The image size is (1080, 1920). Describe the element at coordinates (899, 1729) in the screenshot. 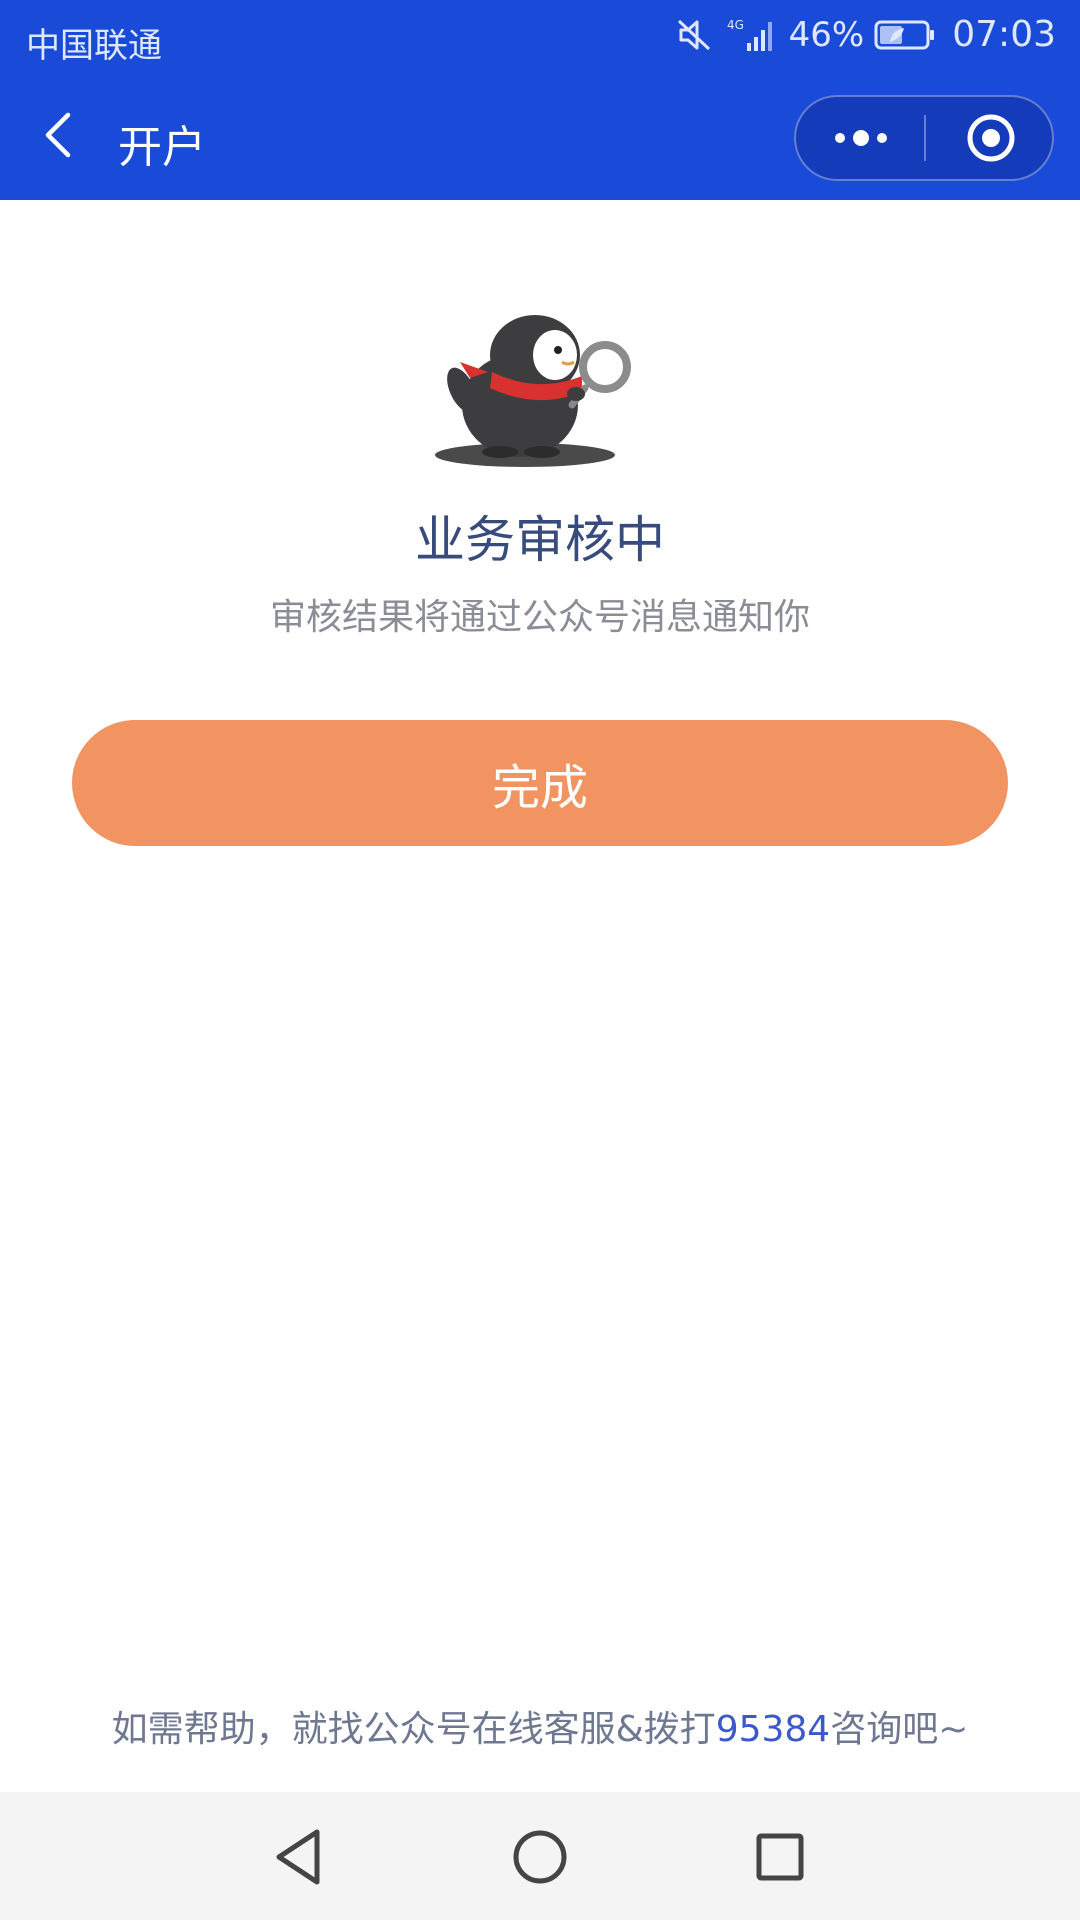

I see `help-suffix: 咨询吧~` at that location.